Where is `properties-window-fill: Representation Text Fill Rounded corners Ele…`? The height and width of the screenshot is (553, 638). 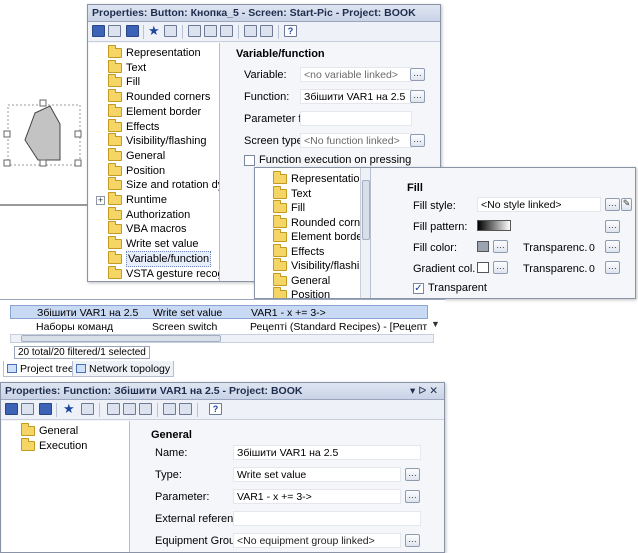 properties-window-fill: Representation Text Fill Rounded corners Ele… is located at coordinates (445, 233).